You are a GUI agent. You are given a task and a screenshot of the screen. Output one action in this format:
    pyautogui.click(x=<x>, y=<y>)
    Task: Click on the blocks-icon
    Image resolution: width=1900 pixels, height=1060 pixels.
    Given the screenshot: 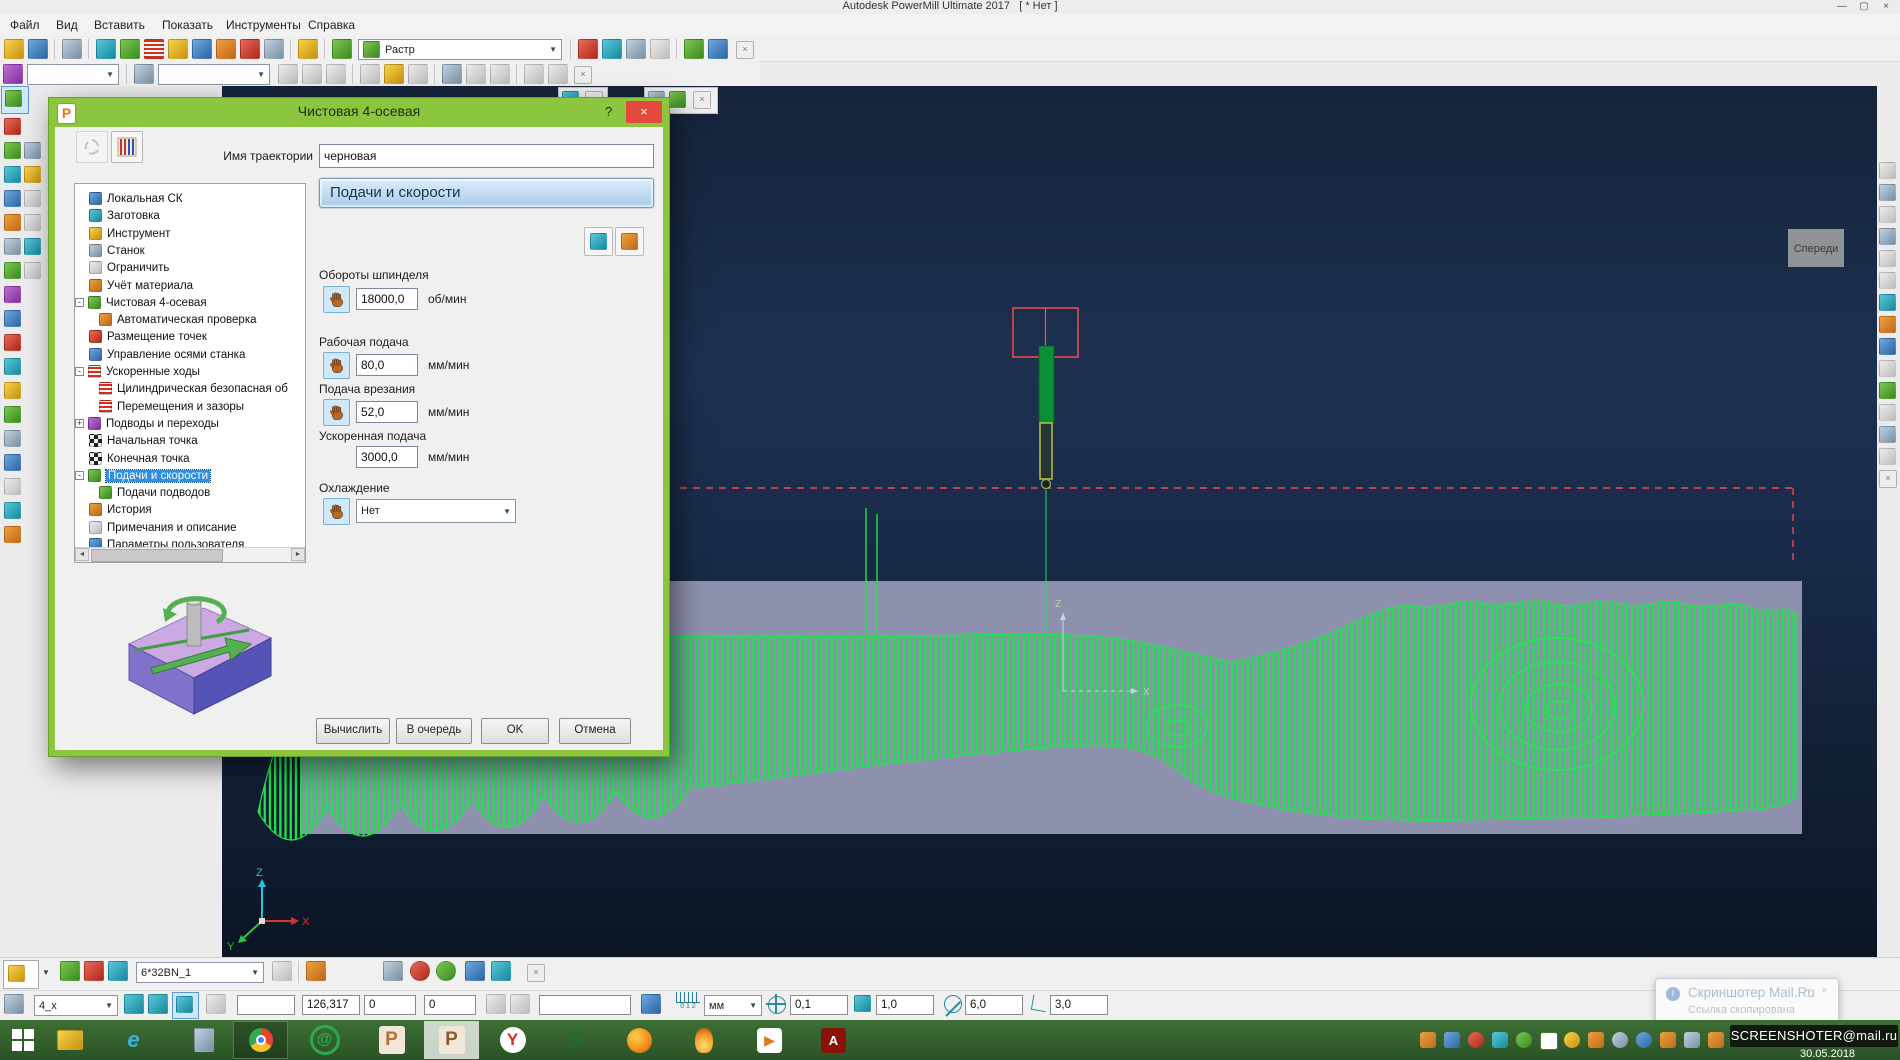 What is the action you would take?
    pyautogui.click(x=651, y=1004)
    